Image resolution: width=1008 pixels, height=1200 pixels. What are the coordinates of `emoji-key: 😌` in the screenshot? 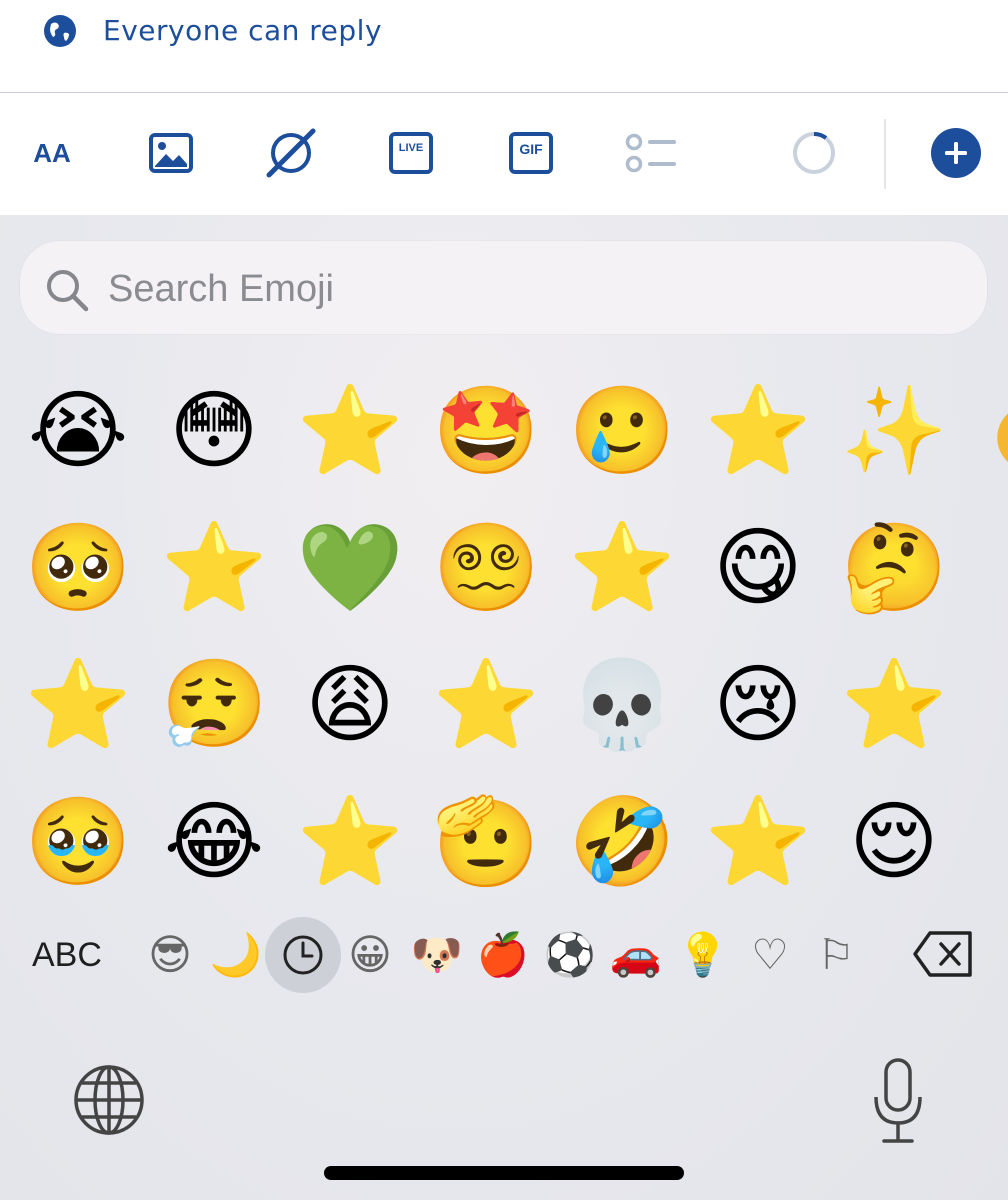 It's located at (894, 840).